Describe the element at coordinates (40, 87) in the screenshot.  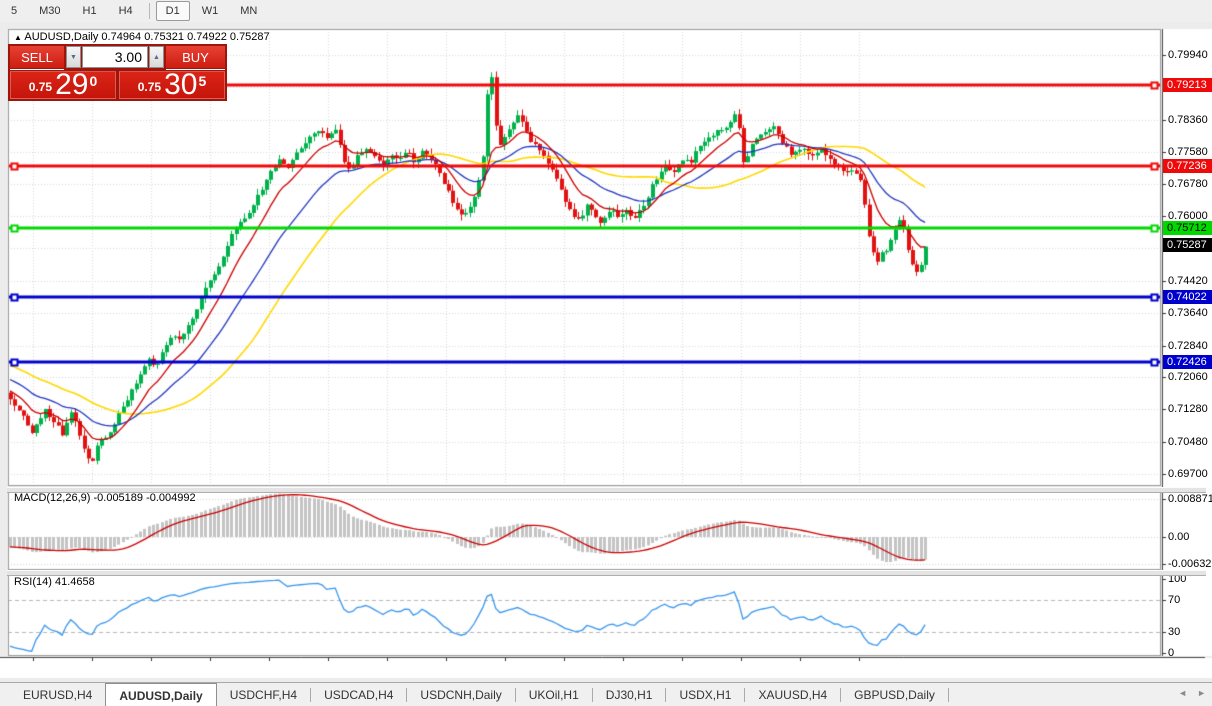
I see `sell-price-prefix: 0.75` at that location.